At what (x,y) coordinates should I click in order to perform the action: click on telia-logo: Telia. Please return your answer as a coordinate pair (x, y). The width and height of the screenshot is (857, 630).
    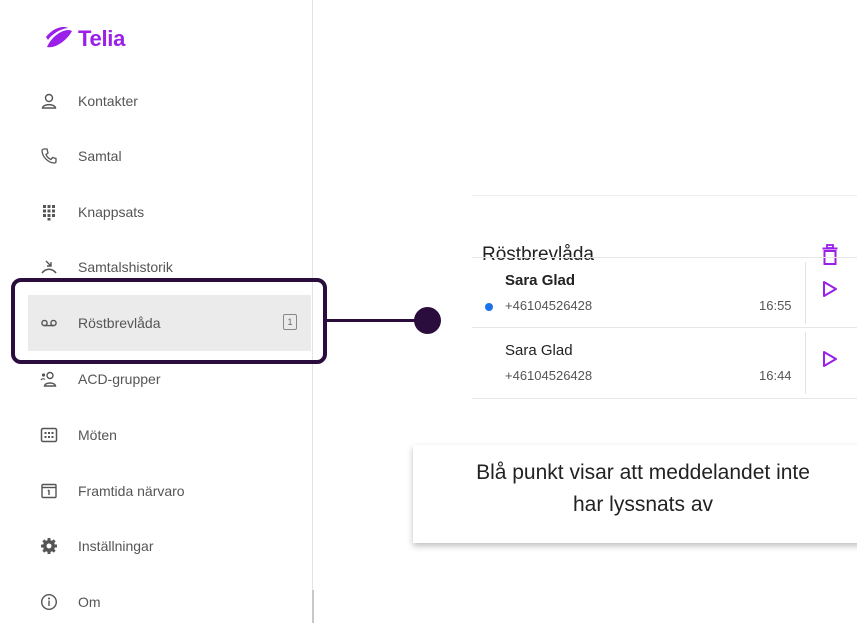
    Looking at the image, I should click on (84, 39).